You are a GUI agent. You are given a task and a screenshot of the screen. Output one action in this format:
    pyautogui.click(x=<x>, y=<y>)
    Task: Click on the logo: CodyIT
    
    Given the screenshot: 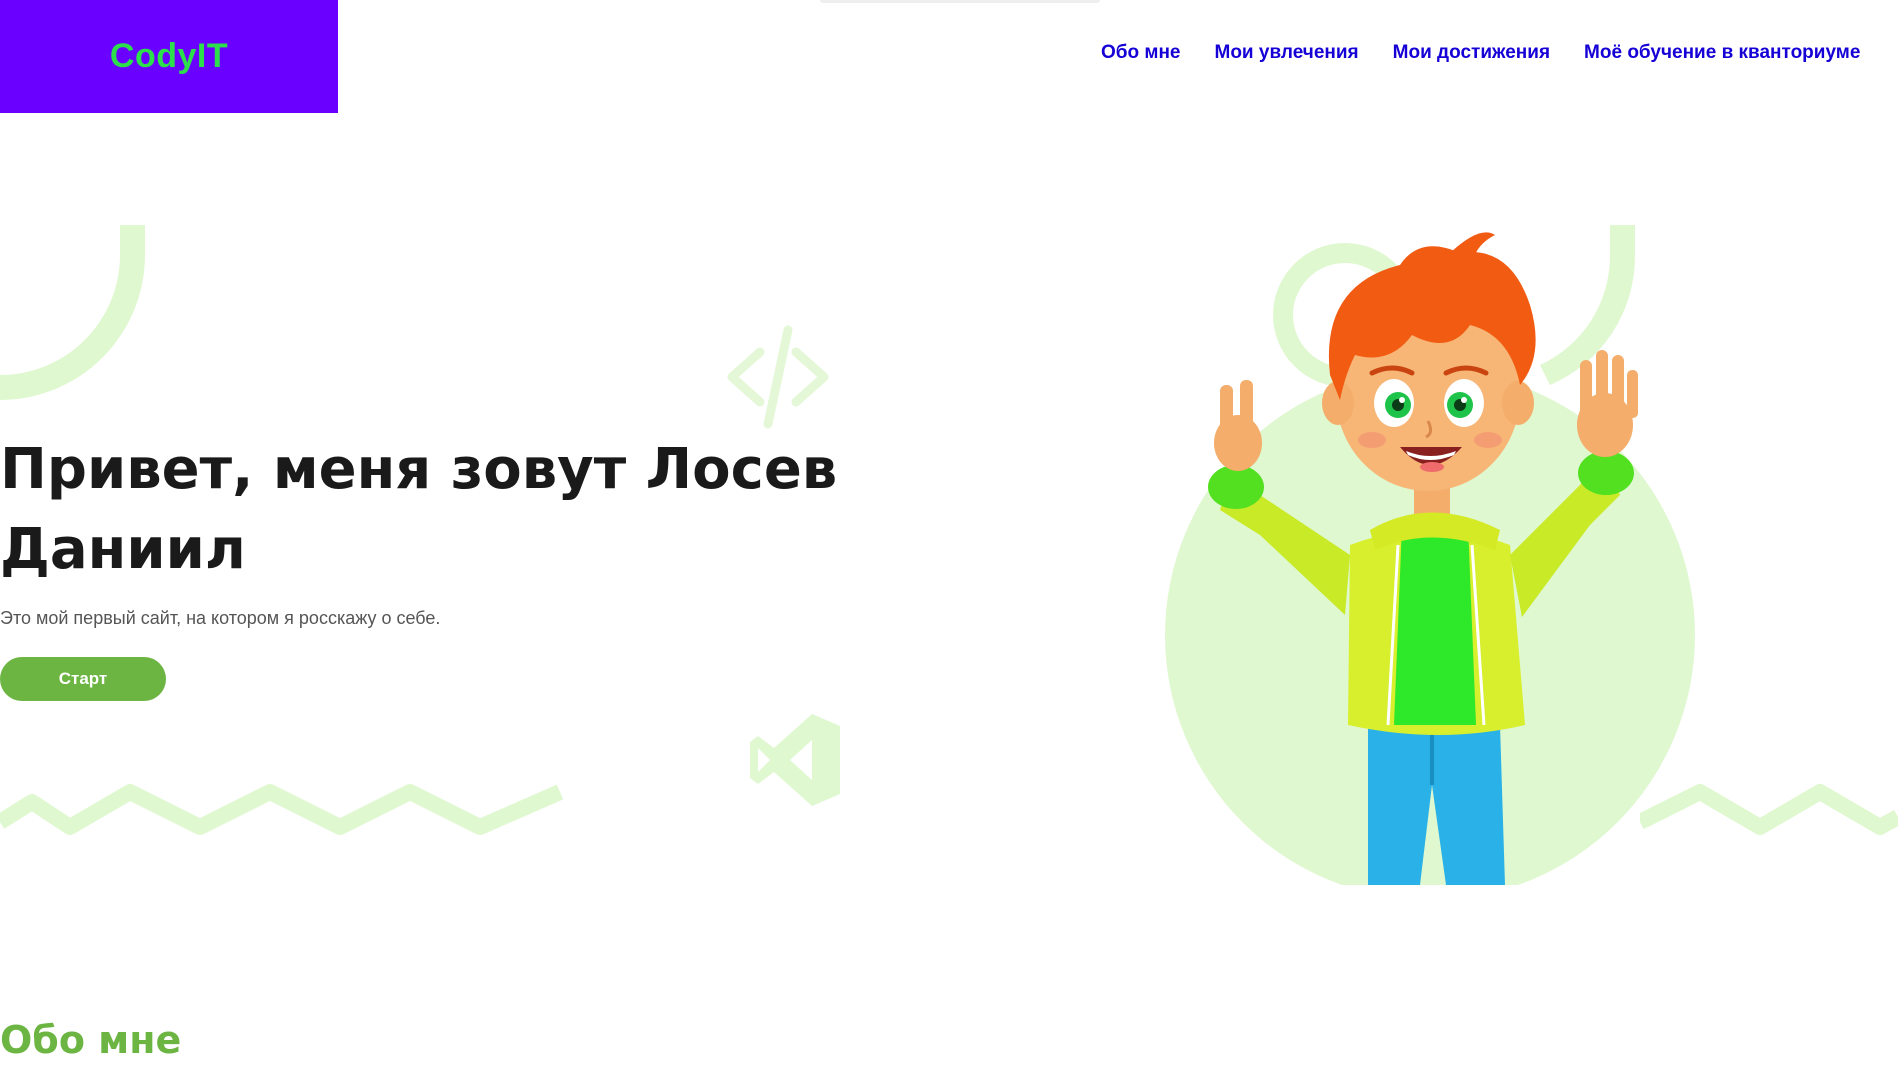 What is the action you would take?
    pyautogui.click(x=169, y=56)
    